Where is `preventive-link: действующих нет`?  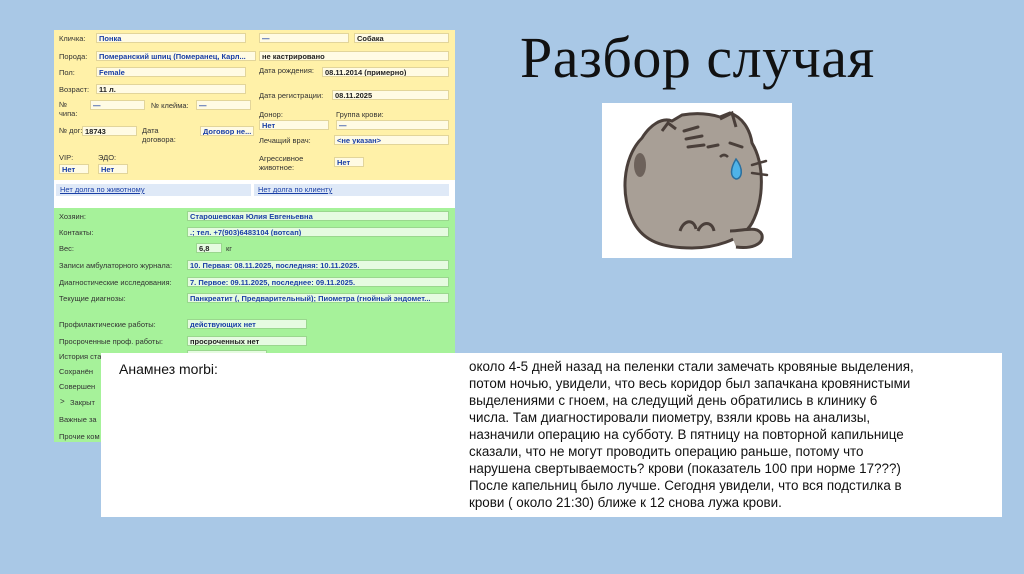 preventive-link: действующих нет is located at coordinates (247, 324).